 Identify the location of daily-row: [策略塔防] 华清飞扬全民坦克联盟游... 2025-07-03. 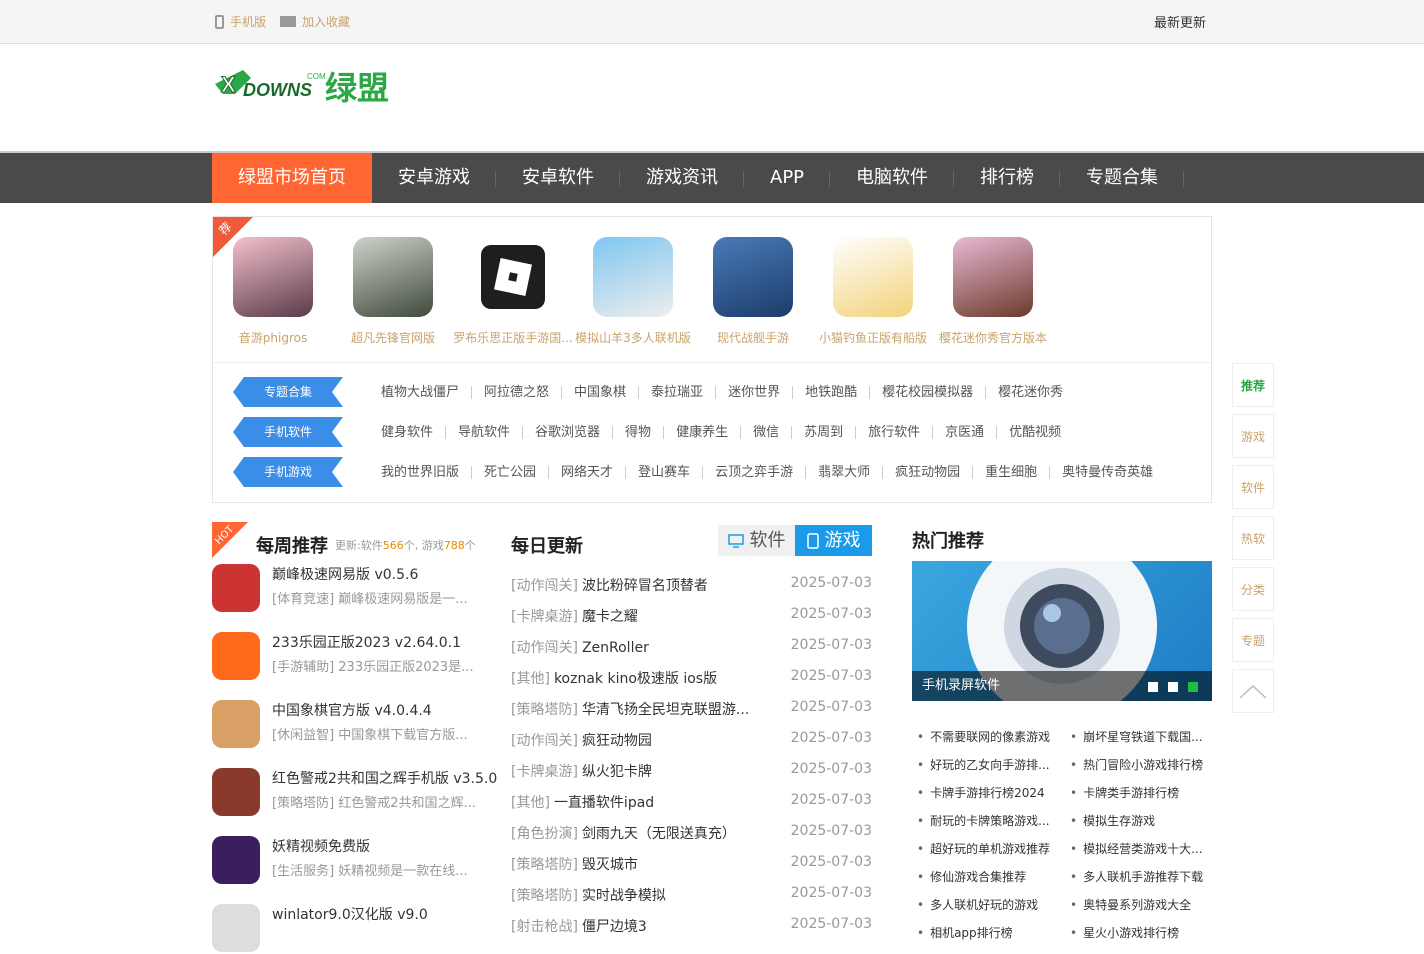
(691, 709).